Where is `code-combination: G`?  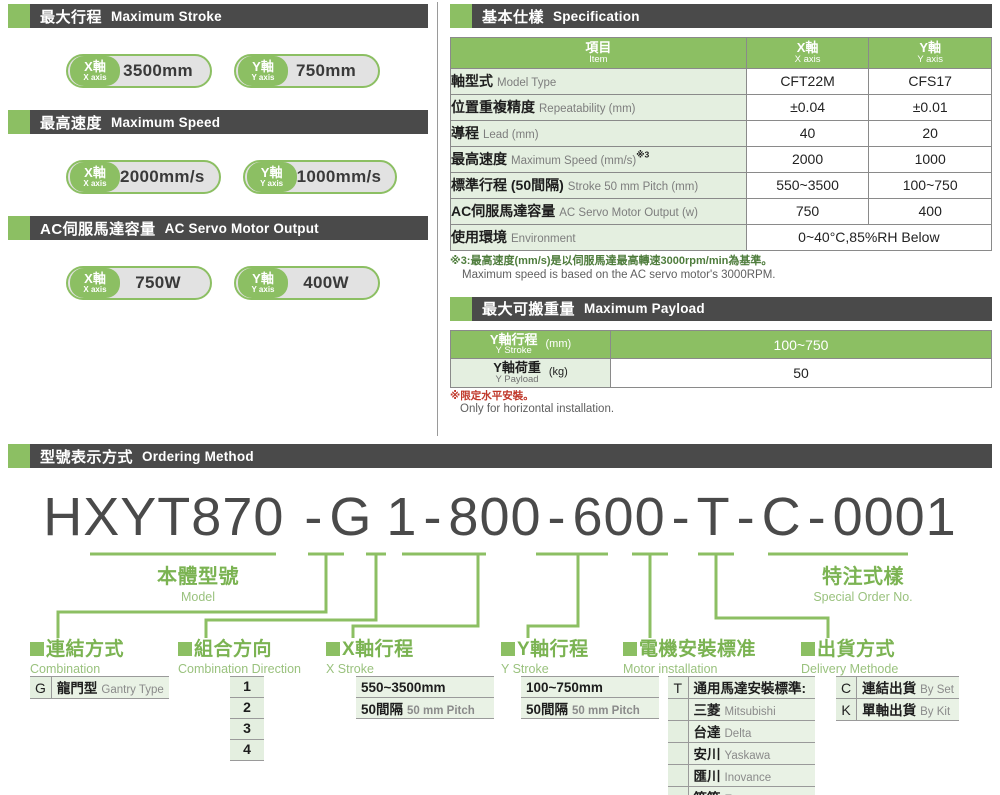 code-combination: G is located at coordinates (351, 517).